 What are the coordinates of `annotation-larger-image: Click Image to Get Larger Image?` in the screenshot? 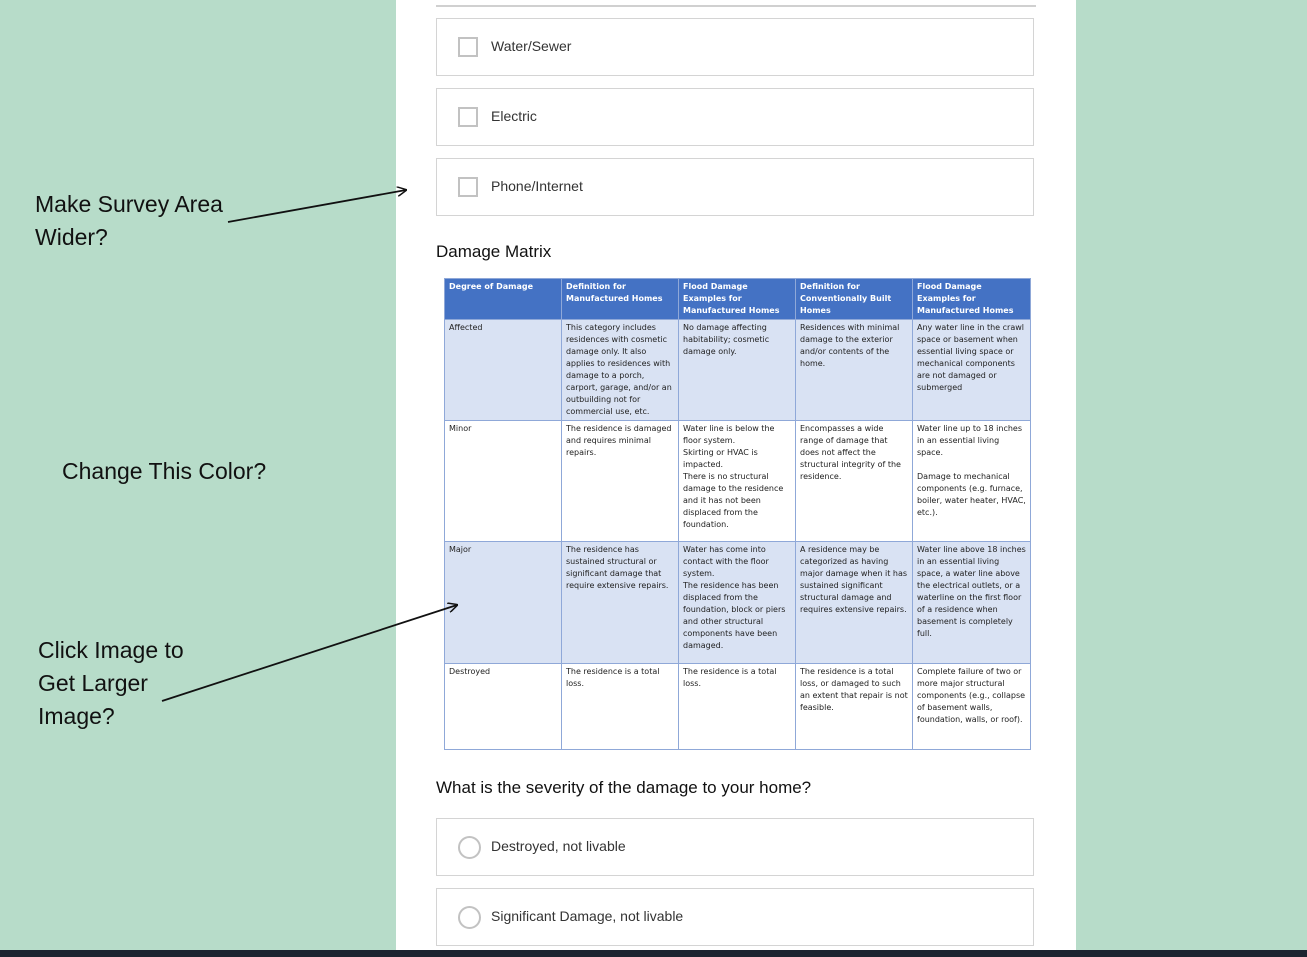 It's located at (111, 683).